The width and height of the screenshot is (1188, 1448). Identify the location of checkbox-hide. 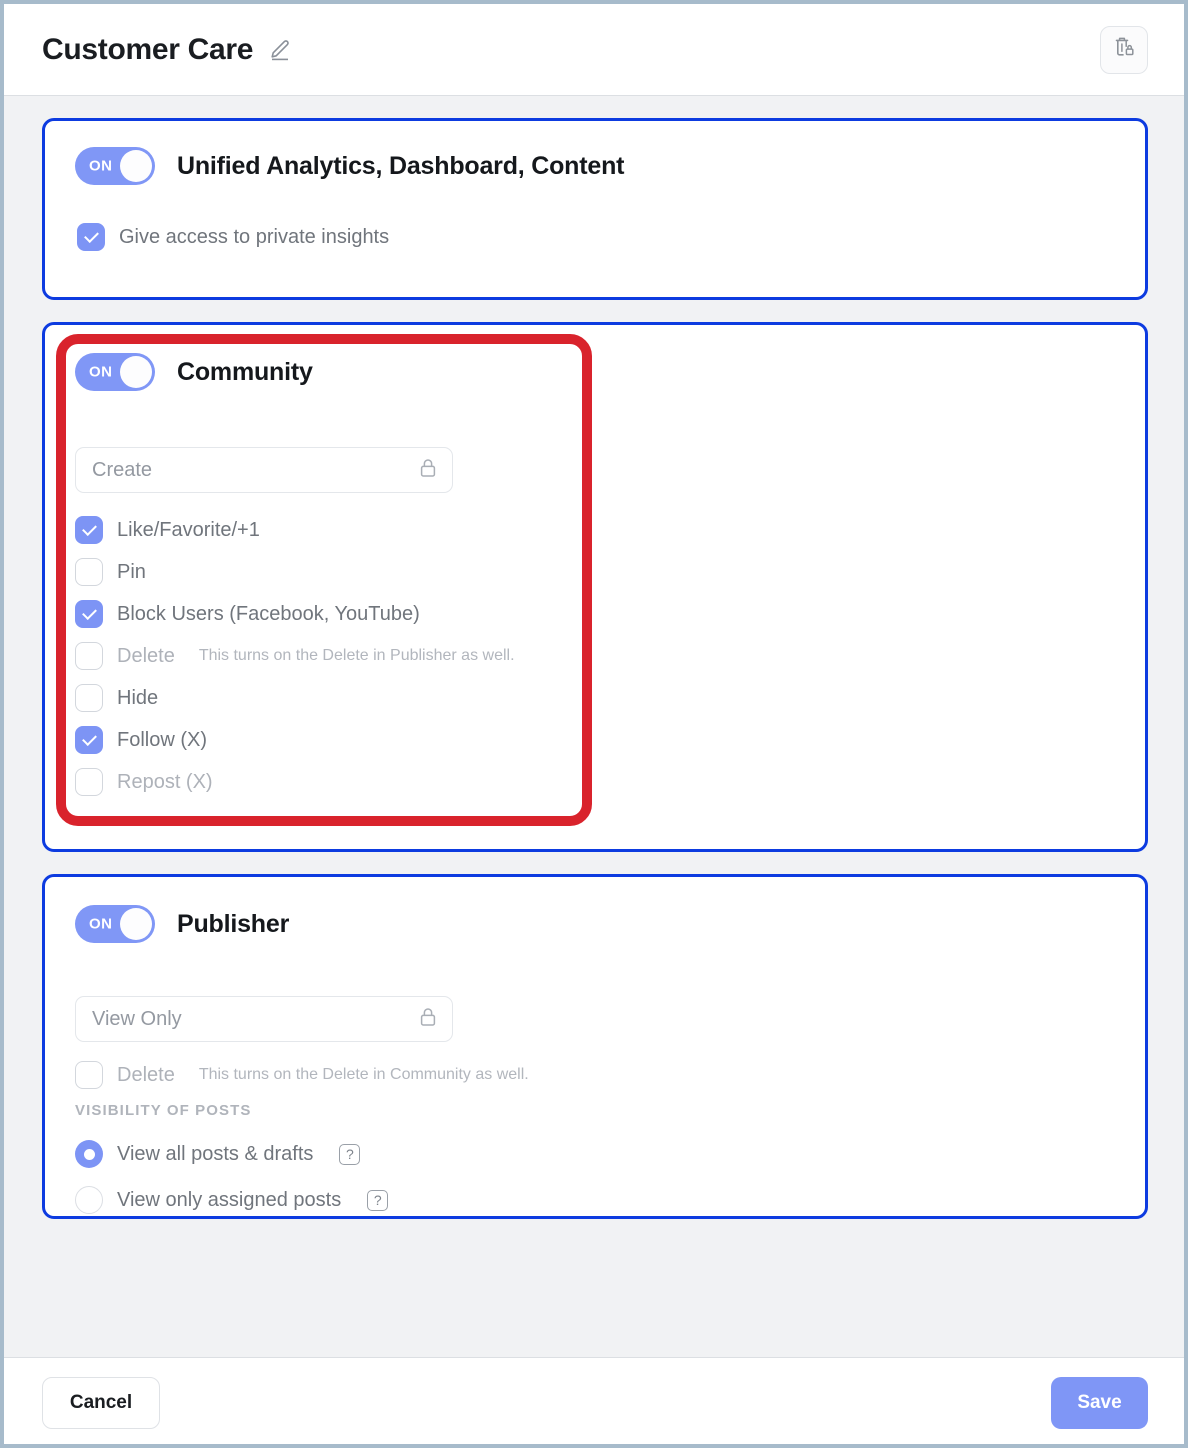
(89, 698).